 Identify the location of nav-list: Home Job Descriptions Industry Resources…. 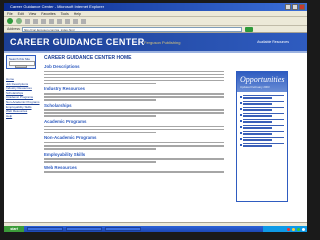
(23, 98).